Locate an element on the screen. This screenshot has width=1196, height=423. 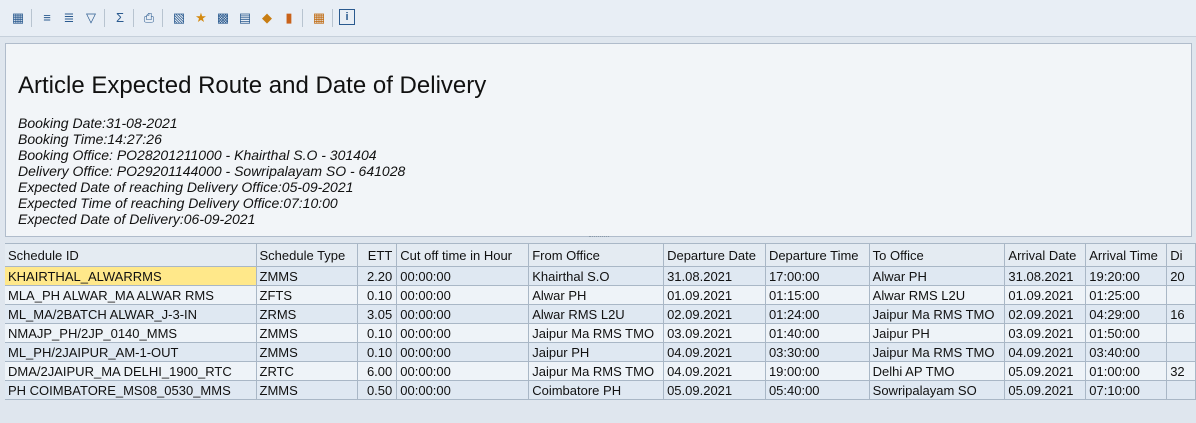
table-cell: 01:00:00 is located at coordinates (1126, 371).